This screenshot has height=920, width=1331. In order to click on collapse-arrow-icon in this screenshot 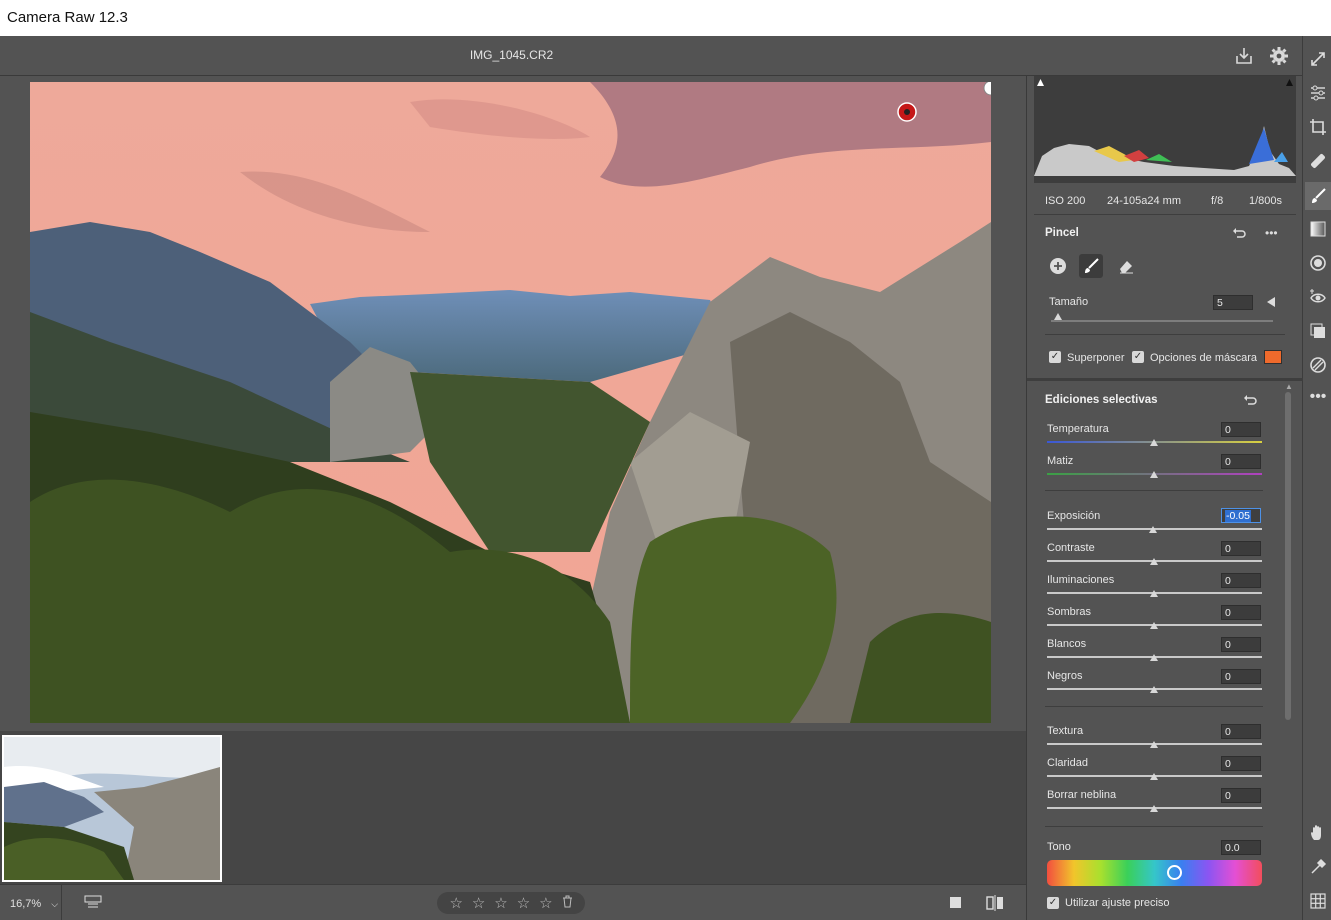, I will do `click(1271, 302)`.